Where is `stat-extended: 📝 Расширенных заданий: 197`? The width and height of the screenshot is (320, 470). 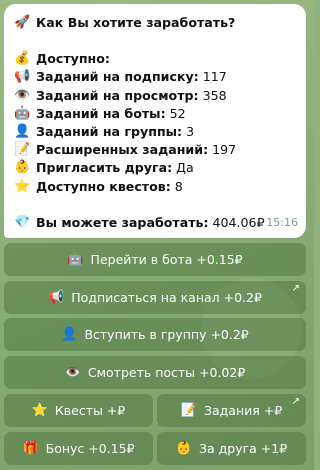 stat-extended: 📝 Расширенных заданий: 197 is located at coordinates (155, 150).